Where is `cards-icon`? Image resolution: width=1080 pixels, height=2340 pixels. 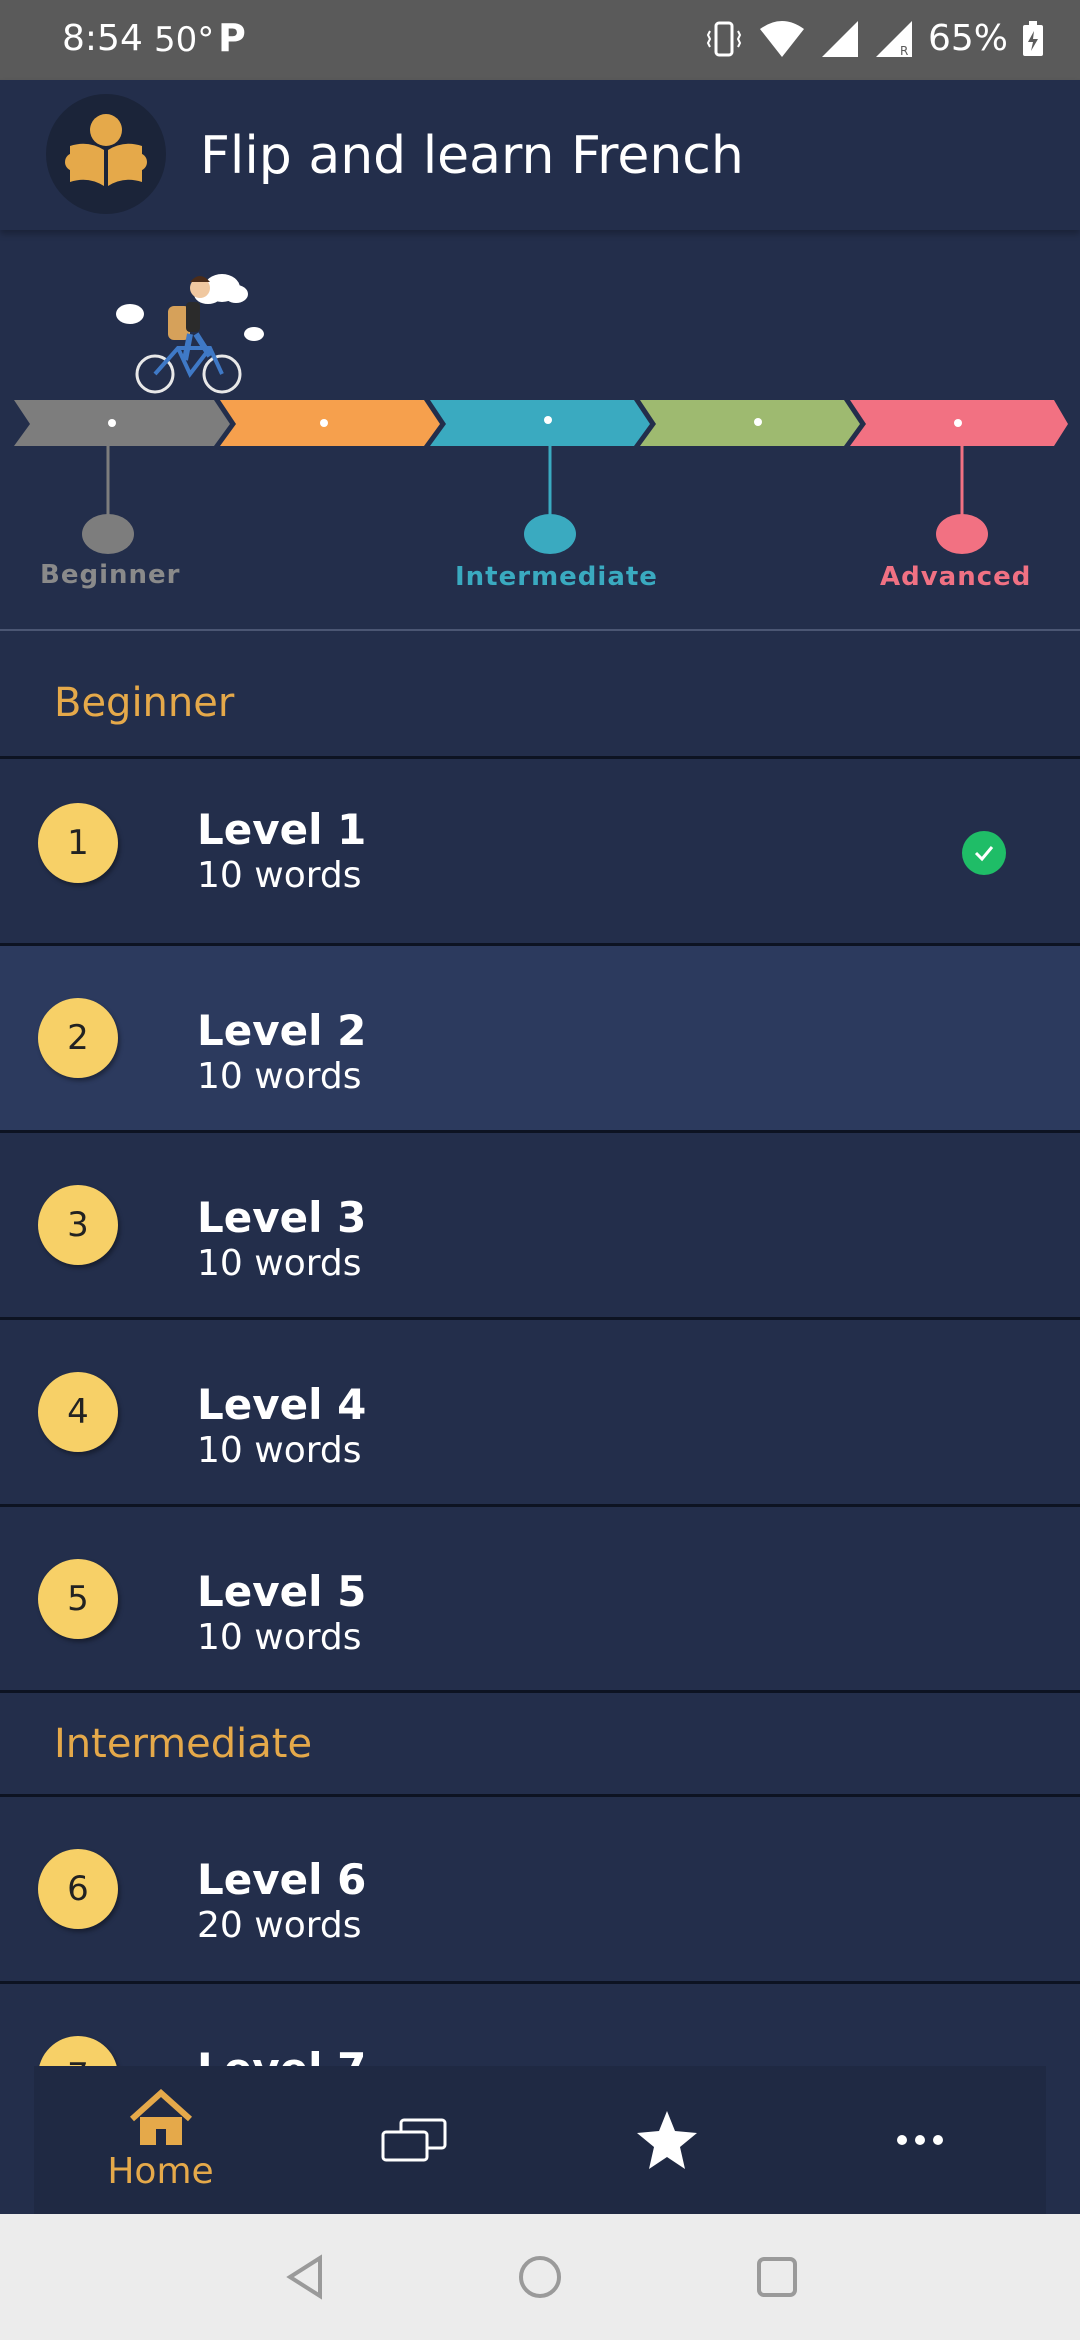
cards-icon is located at coordinates (413, 2140).